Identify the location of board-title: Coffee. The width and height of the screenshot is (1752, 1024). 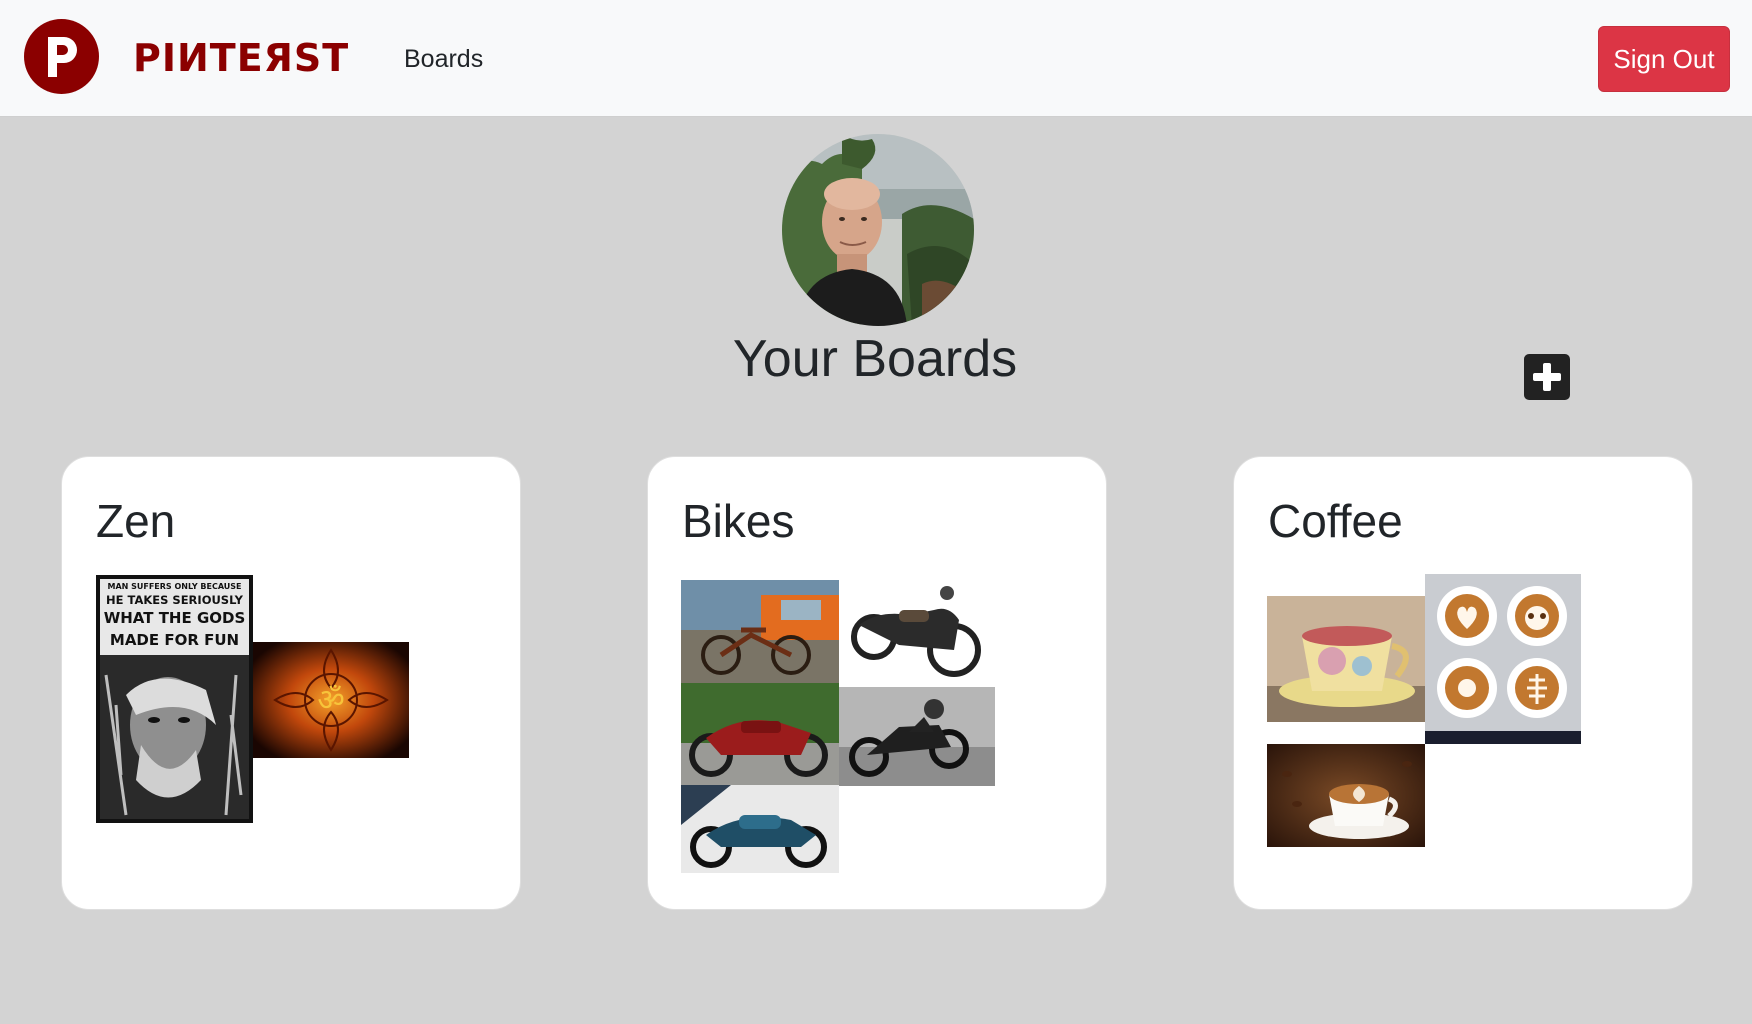
(1335, 521).